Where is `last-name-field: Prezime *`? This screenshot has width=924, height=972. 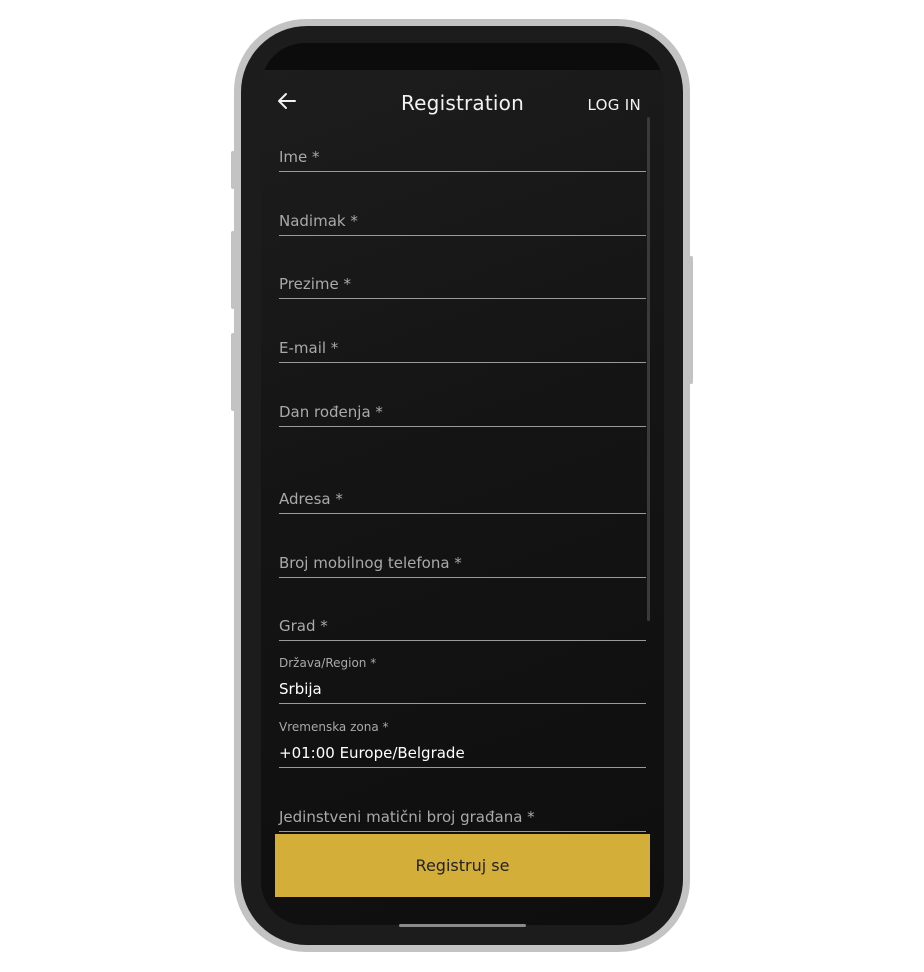
last-name-field: Prezime * is located at coordinates (462, 283).